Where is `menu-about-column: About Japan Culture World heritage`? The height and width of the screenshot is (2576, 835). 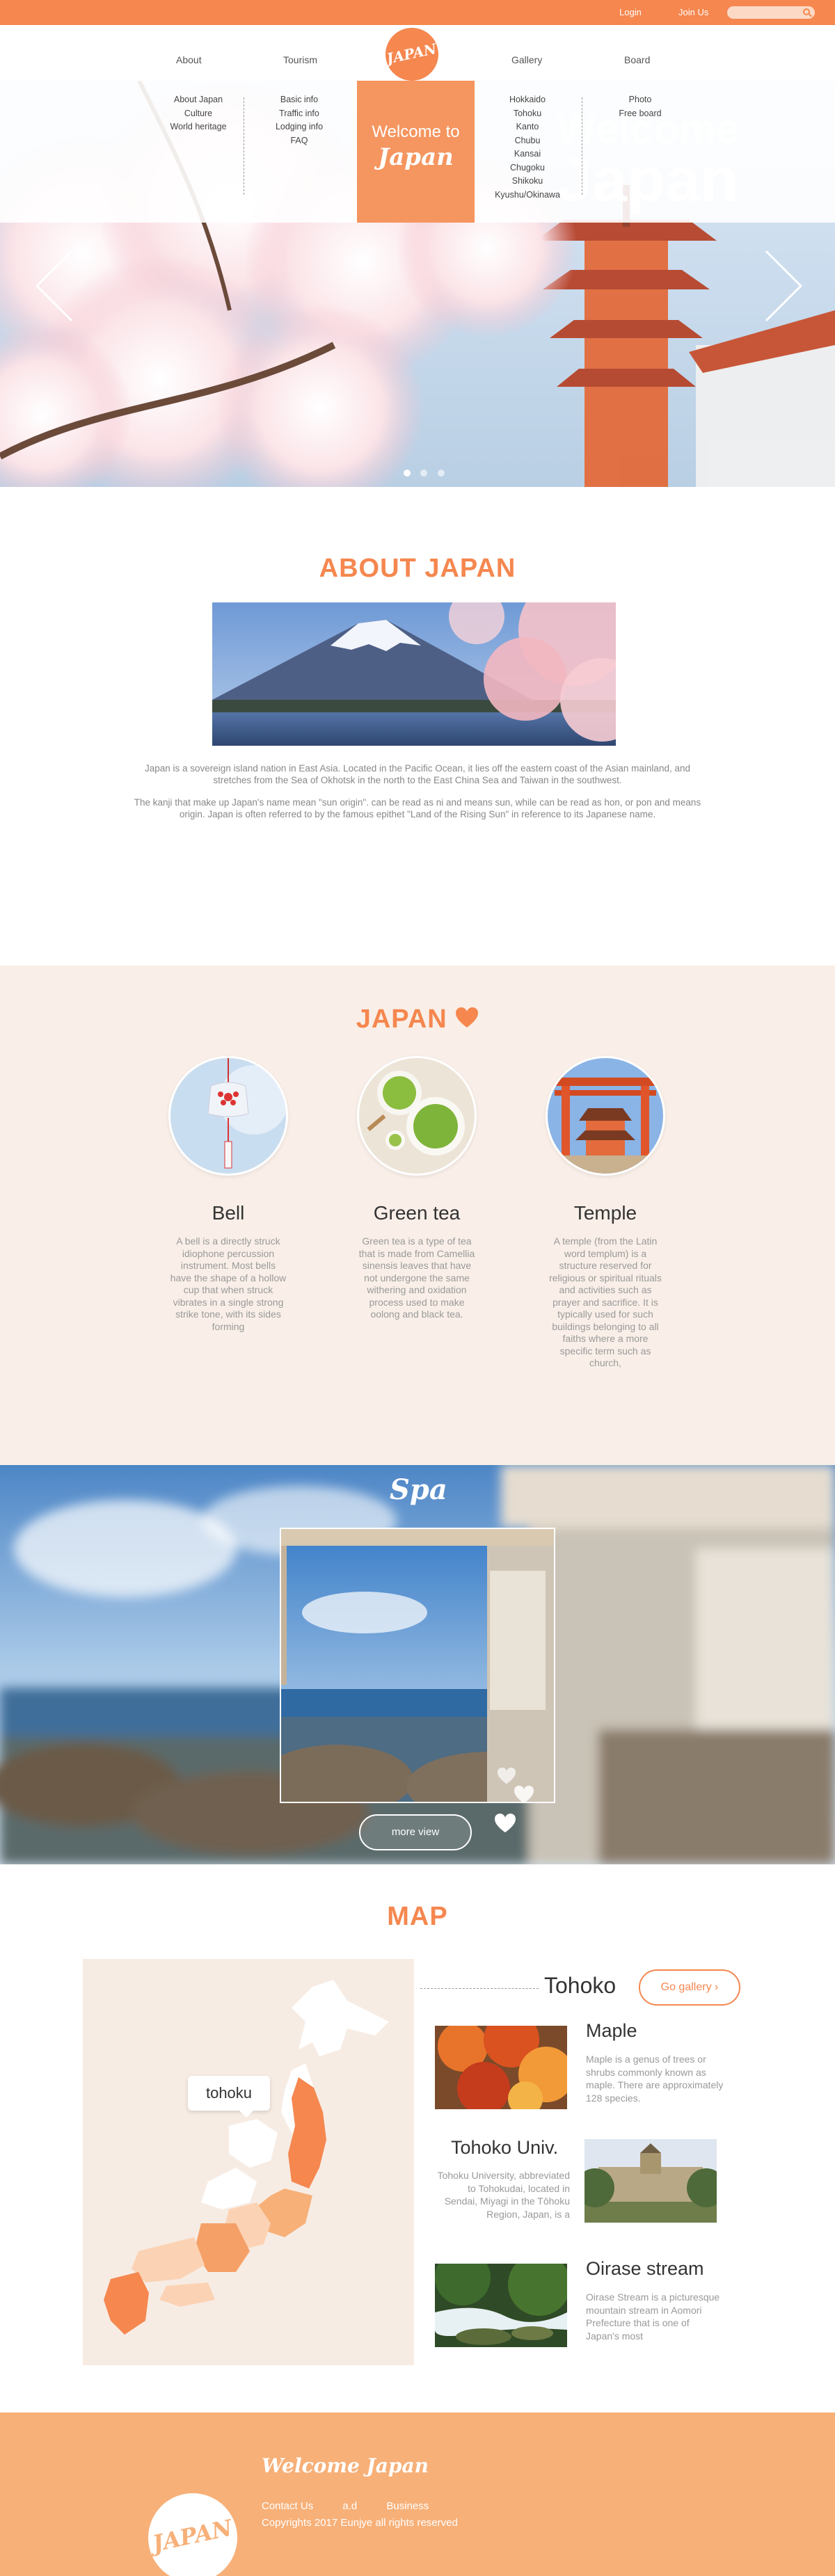 menu-about-column: About Japan Culture World heritage is located at coordinates (198, 113).